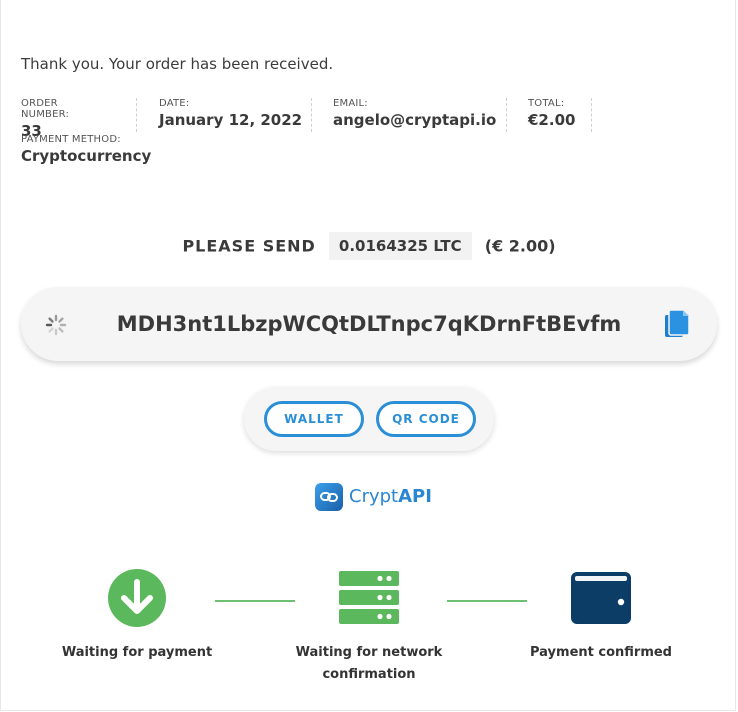 The height and width of the screenshot is (712, 738). Describe the element at coordinates (369, 663) in the screenshot. I see `step-label: Waiting for network confirmation` at that location.